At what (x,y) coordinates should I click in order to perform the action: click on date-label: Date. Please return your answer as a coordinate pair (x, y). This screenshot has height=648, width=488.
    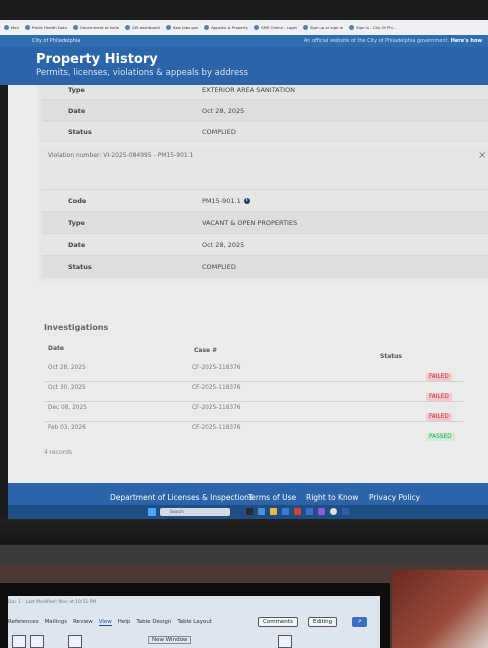
    Looking at the image, I should click on (77, 245).